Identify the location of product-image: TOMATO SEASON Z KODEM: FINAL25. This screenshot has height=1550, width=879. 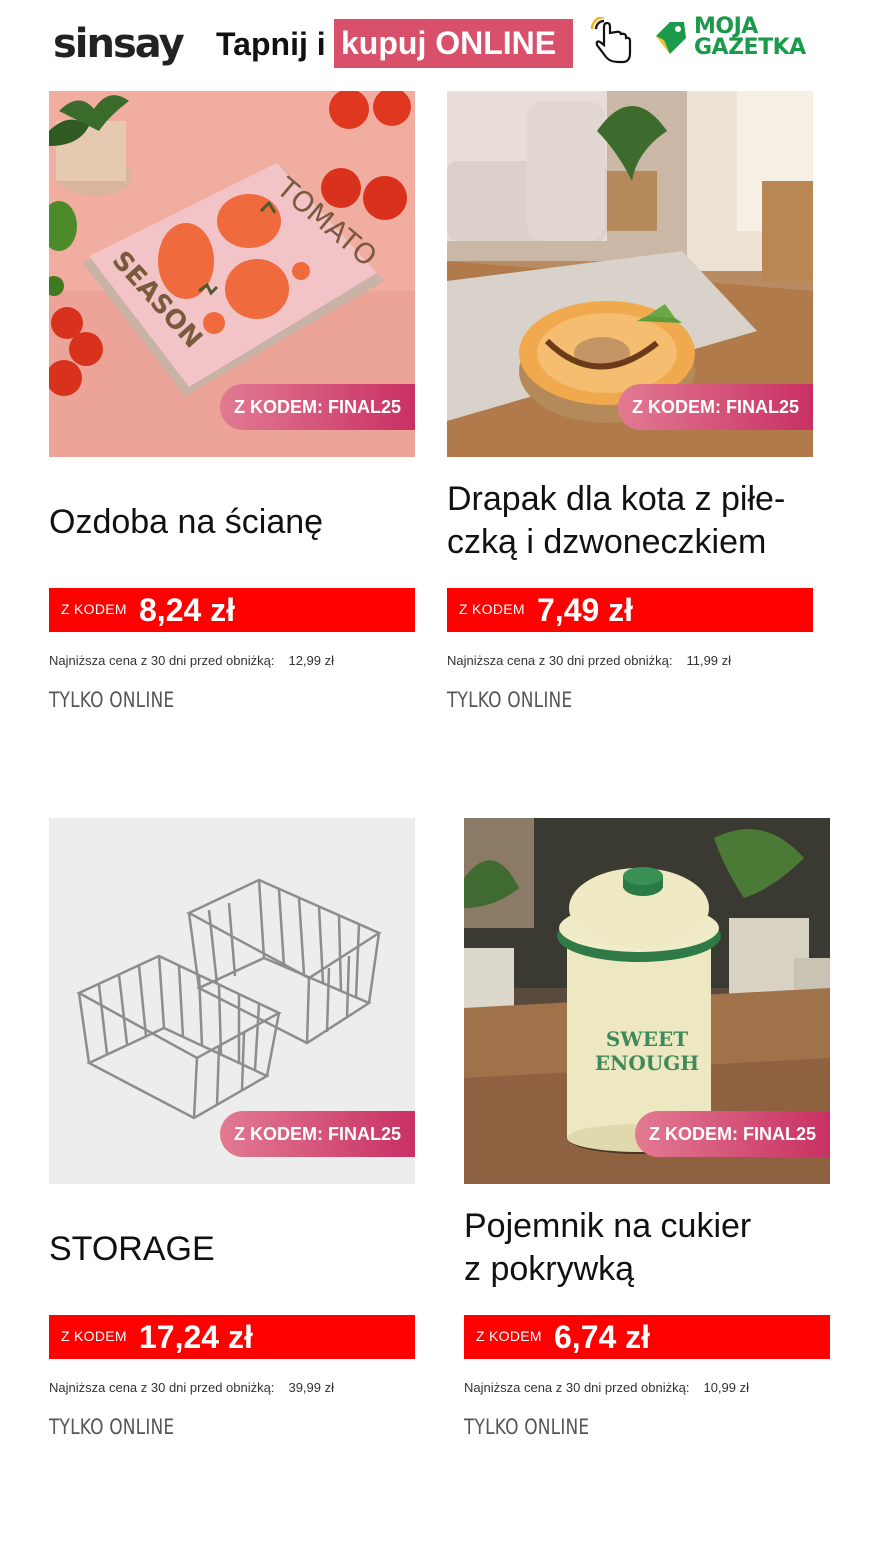
(232, 274).